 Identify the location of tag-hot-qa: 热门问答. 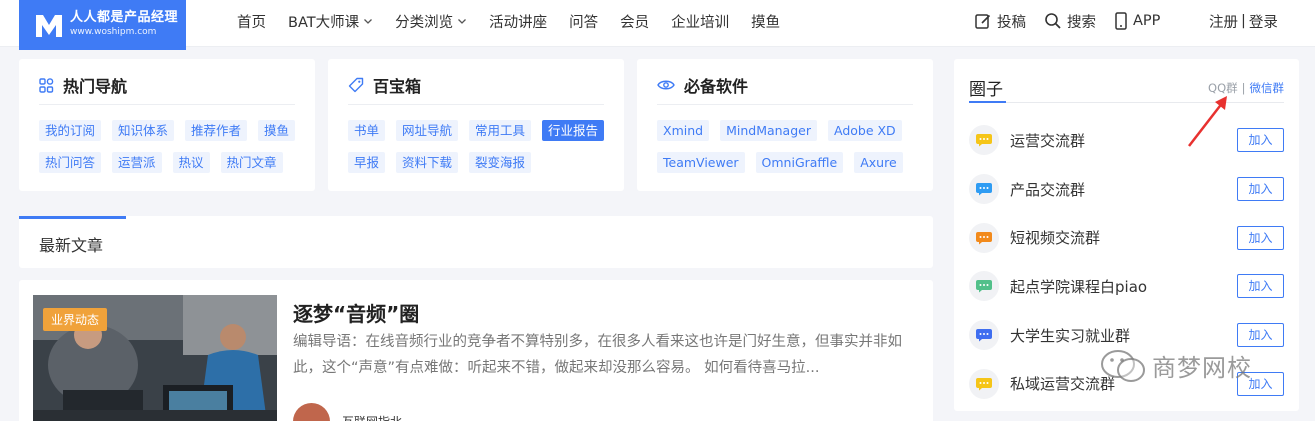
(70, 162).